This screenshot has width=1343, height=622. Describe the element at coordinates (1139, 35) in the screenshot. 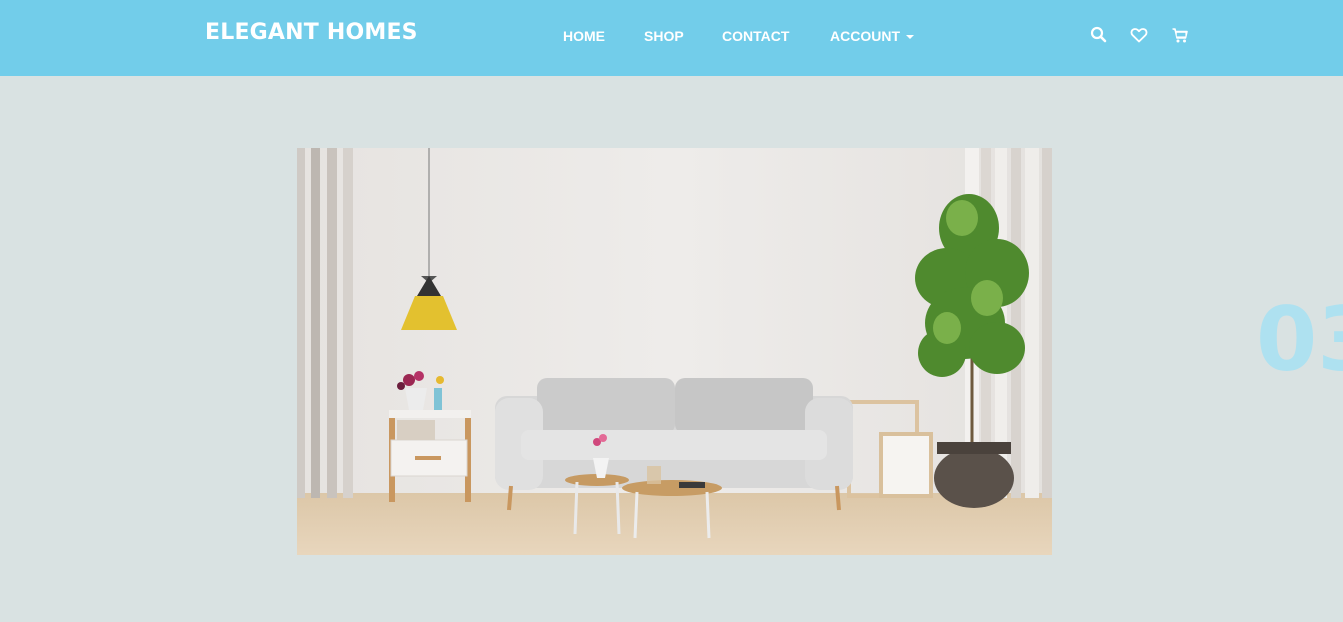

I see `heart-icon` at that location.